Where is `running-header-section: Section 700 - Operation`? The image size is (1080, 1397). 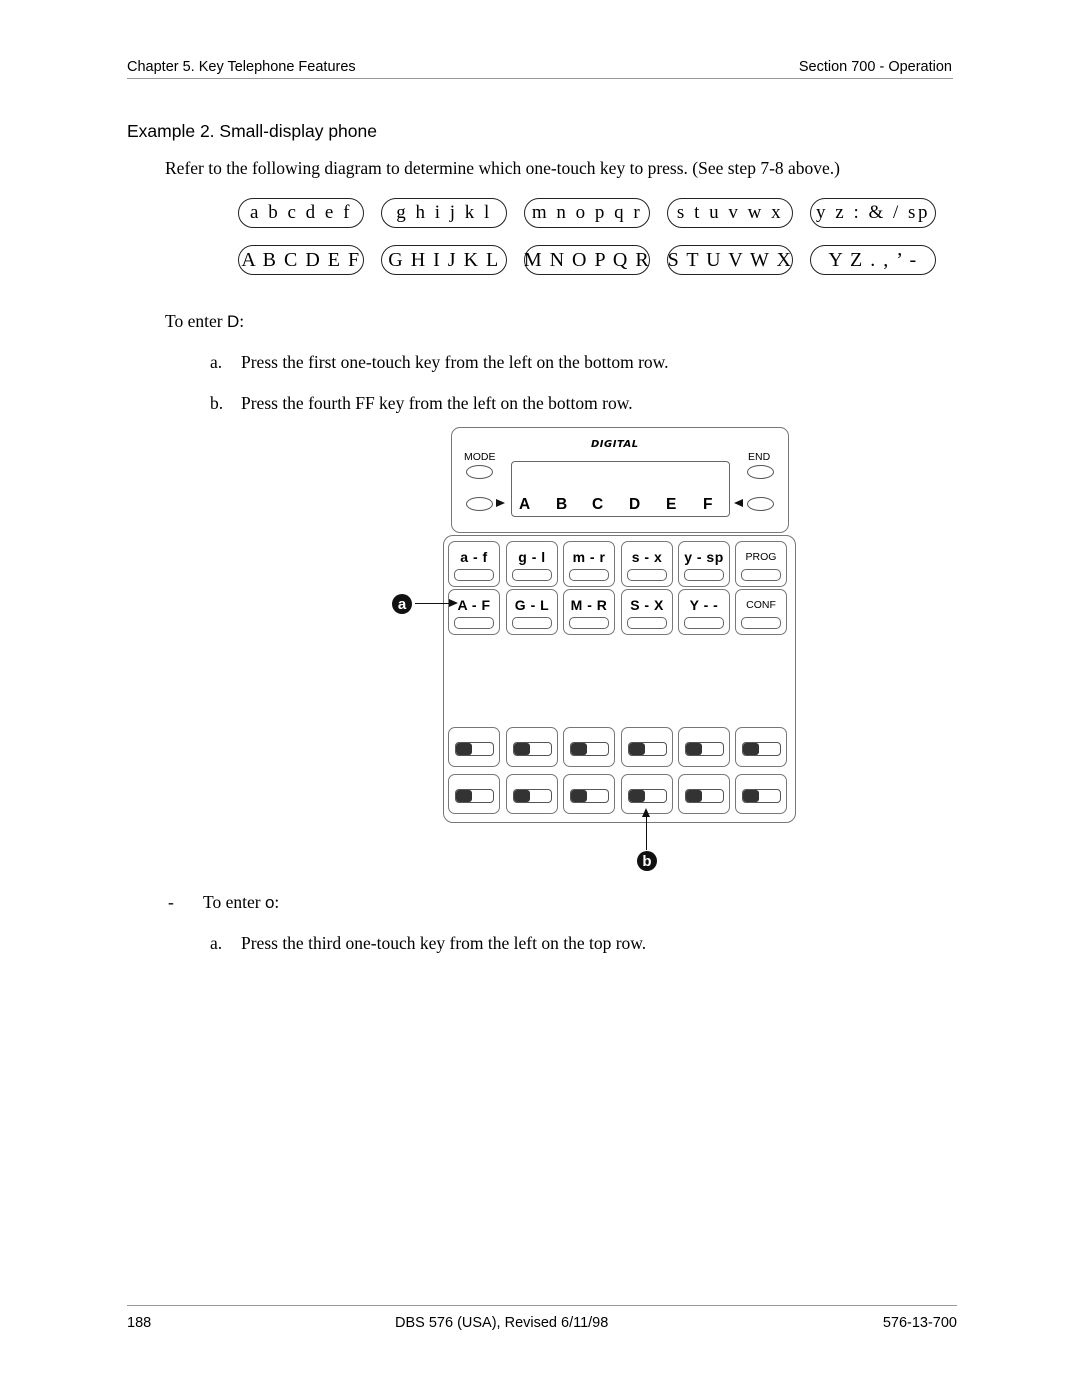 running-header-section: Section 700 - Operation is located at coordinates (875, 67).